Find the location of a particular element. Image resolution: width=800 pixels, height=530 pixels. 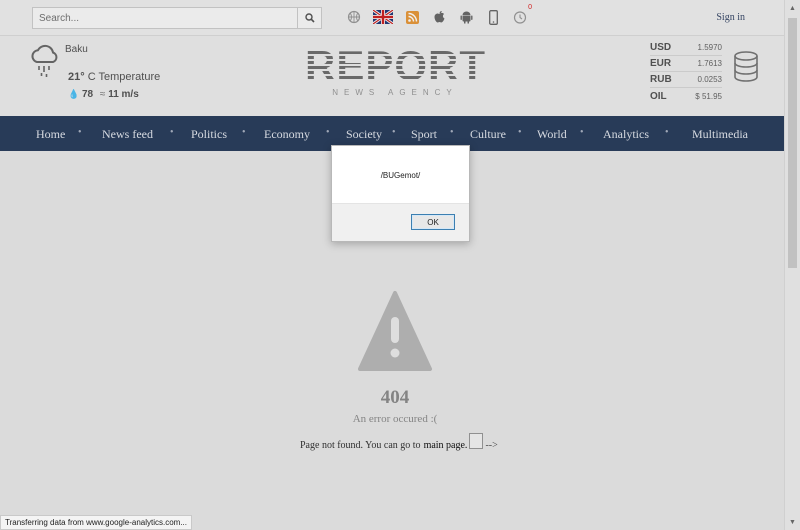

alert-message: /BUGemot/ is located at coordinates (400, 175).